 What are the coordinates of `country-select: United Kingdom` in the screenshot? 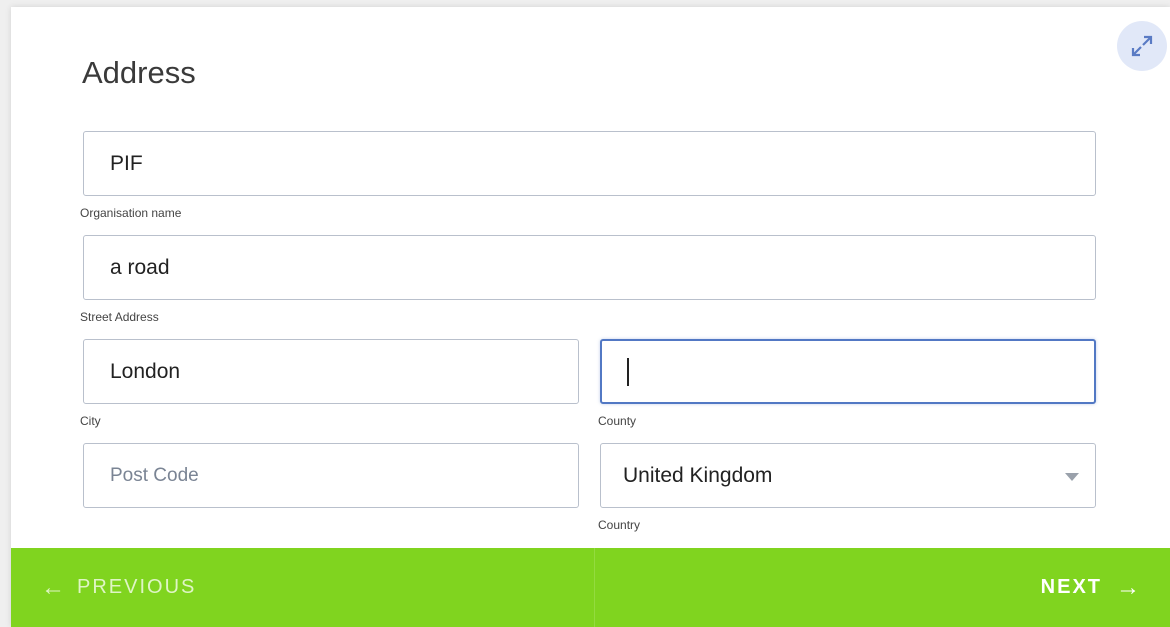 It's located at (848, 475).